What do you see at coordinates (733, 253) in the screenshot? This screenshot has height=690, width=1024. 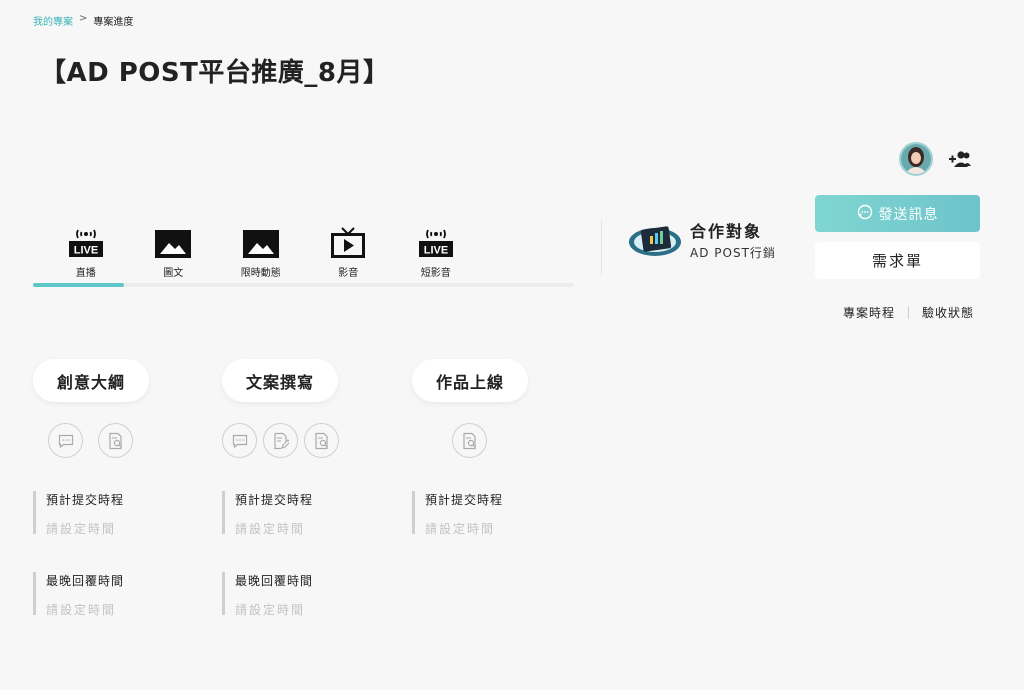 I see `partner-name: AD POST行銷` at bounding box center [733, 253].